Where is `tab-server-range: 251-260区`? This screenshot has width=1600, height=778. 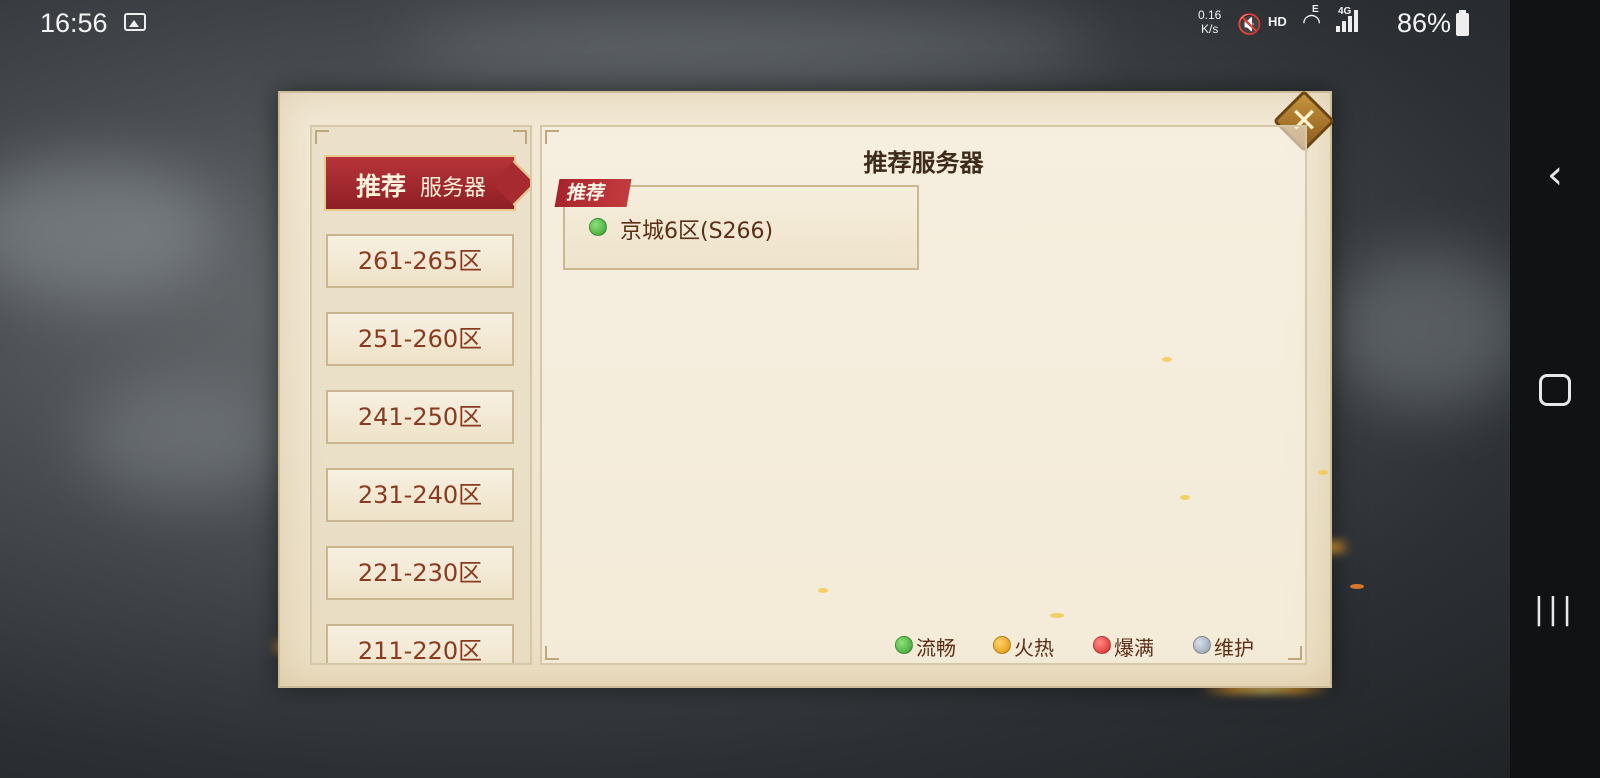
tab-server-range: 251-260区 is located at coordinates (420, 339).